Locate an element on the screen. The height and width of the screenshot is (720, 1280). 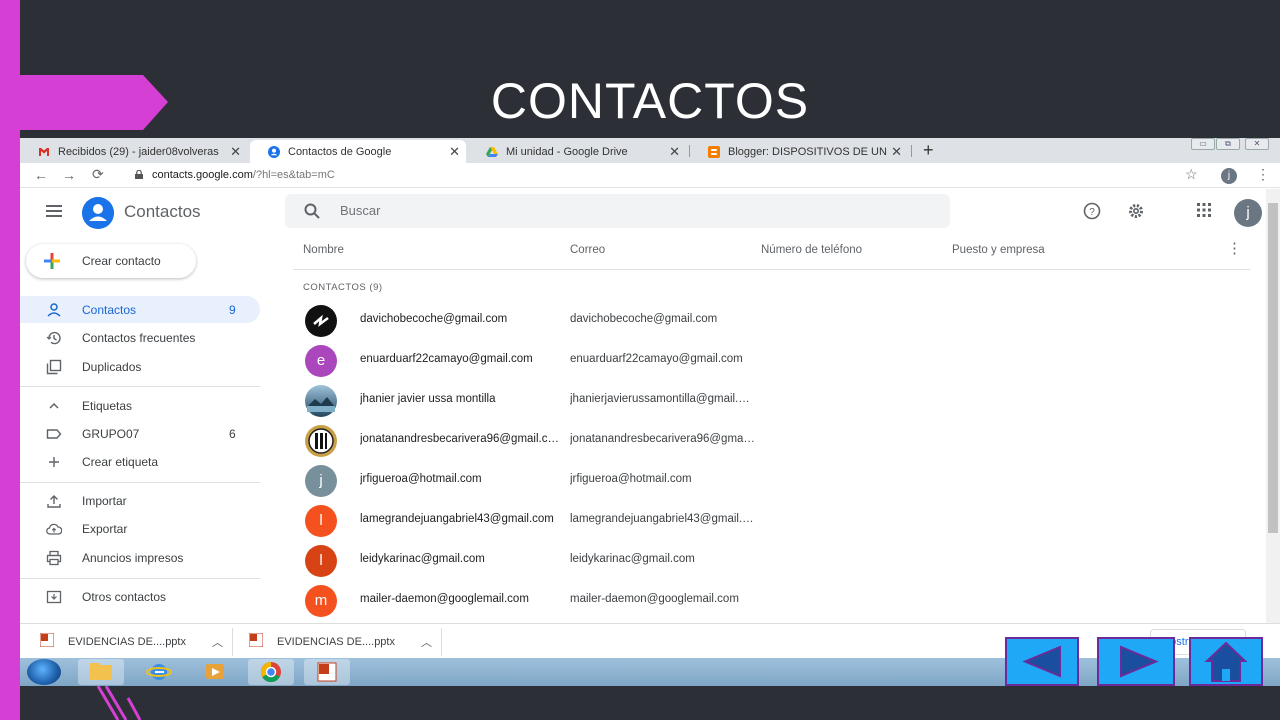
forward-arrow-icon: → is located at coordinates (69, 175).